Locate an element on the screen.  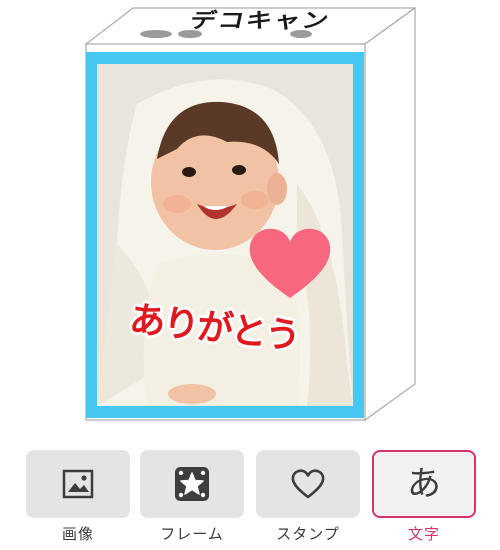
tool-label-frame: フレーム is located at coordinates (192, 534).